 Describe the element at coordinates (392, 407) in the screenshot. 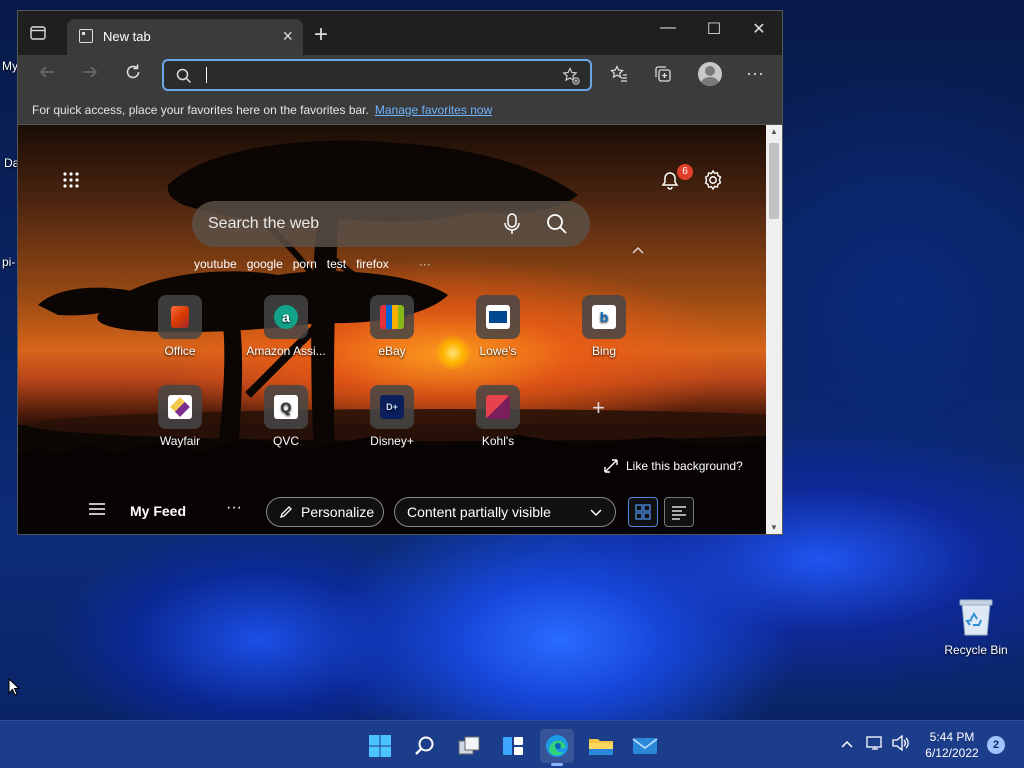

I see `disney-plus-icon: D+` at that location.